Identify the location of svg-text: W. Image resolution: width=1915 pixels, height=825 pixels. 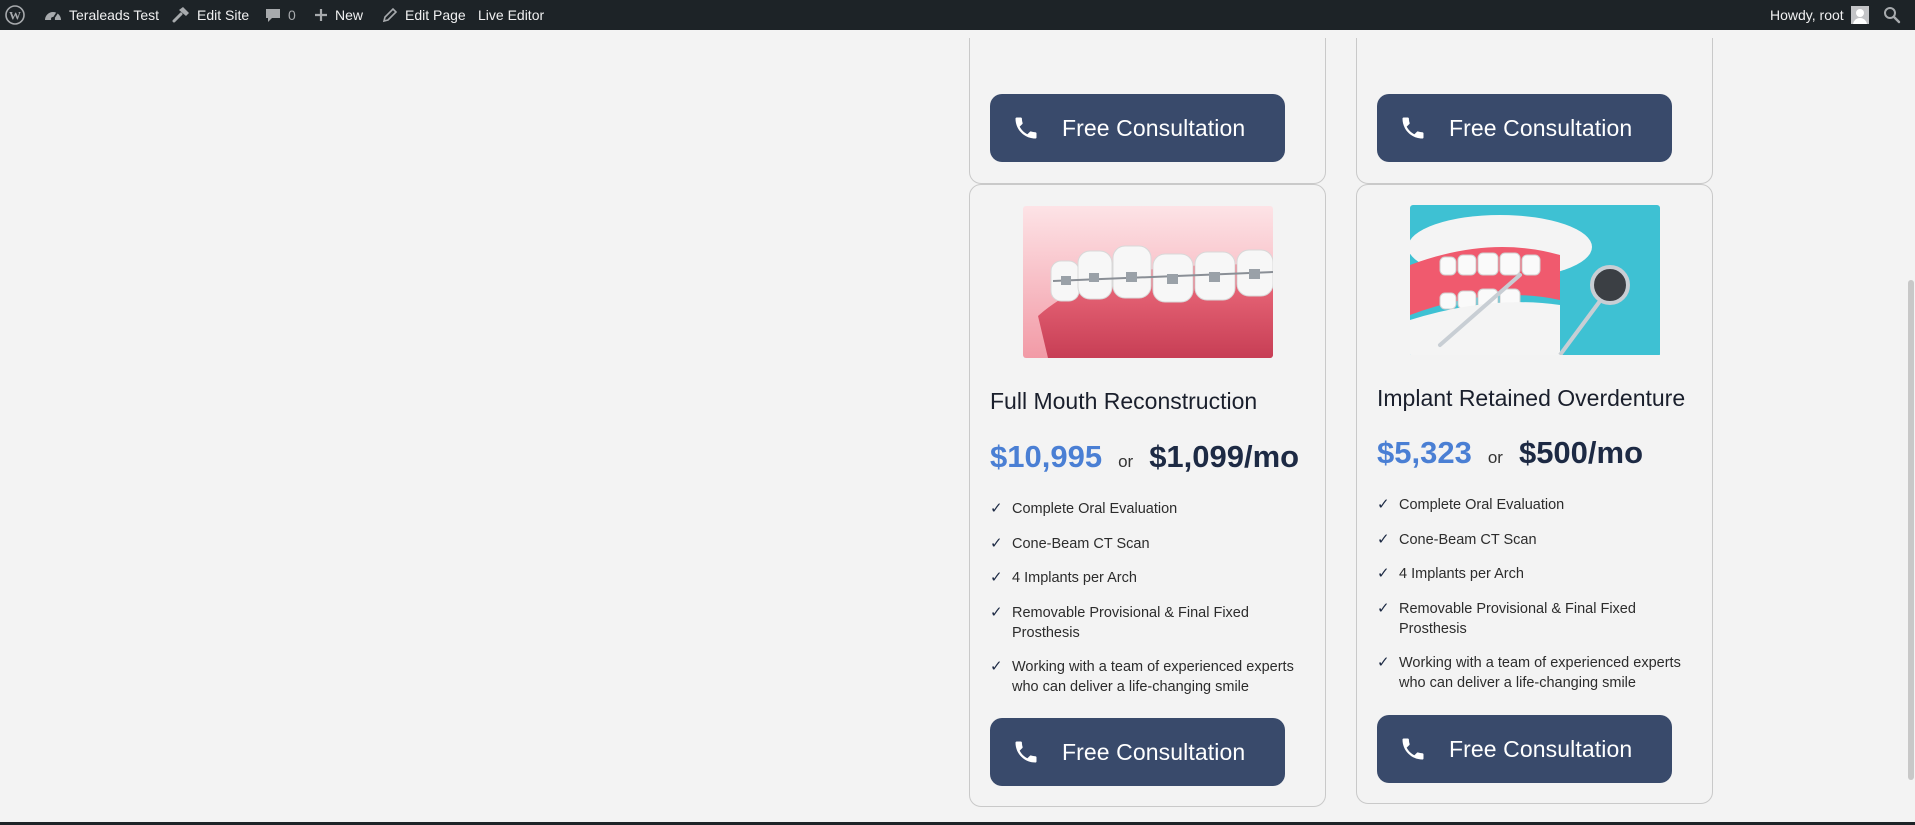
(15, 16).